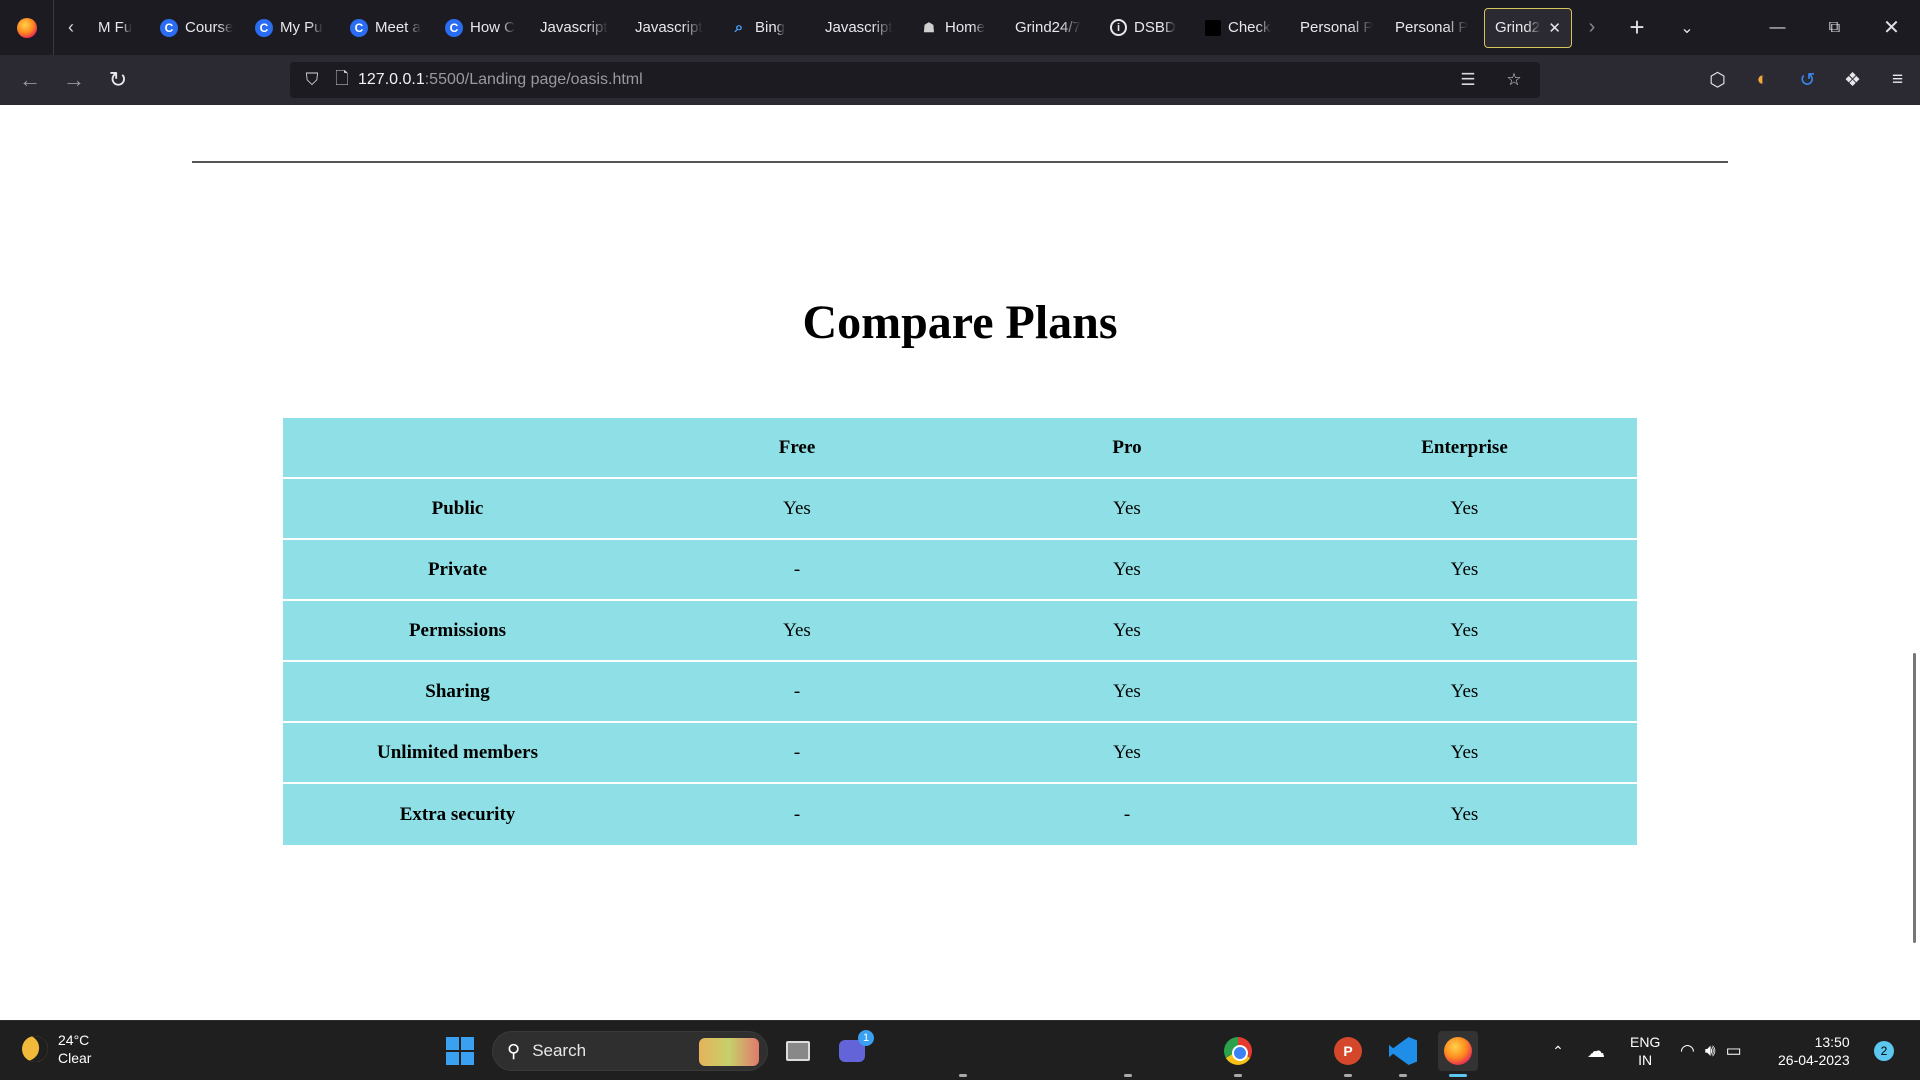  I want to click on feature-name-cell: Public, so click(457, 509).